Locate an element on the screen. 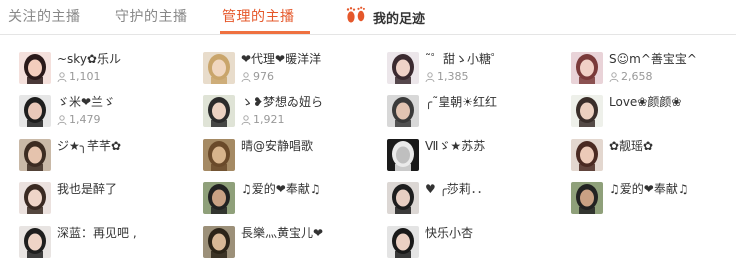 The image size is (736, 270). follower-count: 1,921 is located at coordinates (263, 120).